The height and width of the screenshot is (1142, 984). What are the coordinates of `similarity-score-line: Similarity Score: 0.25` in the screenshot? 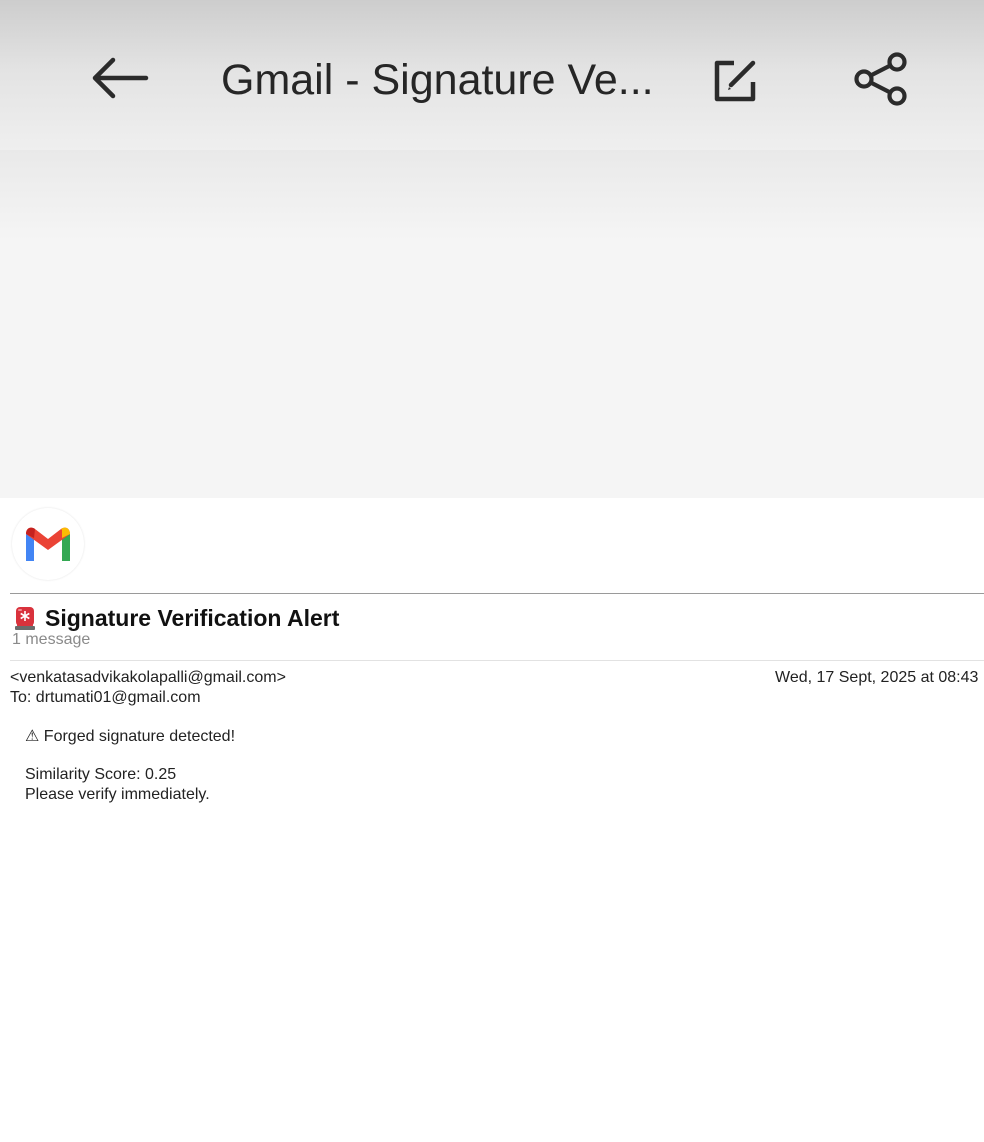 It's located at (101, 774).